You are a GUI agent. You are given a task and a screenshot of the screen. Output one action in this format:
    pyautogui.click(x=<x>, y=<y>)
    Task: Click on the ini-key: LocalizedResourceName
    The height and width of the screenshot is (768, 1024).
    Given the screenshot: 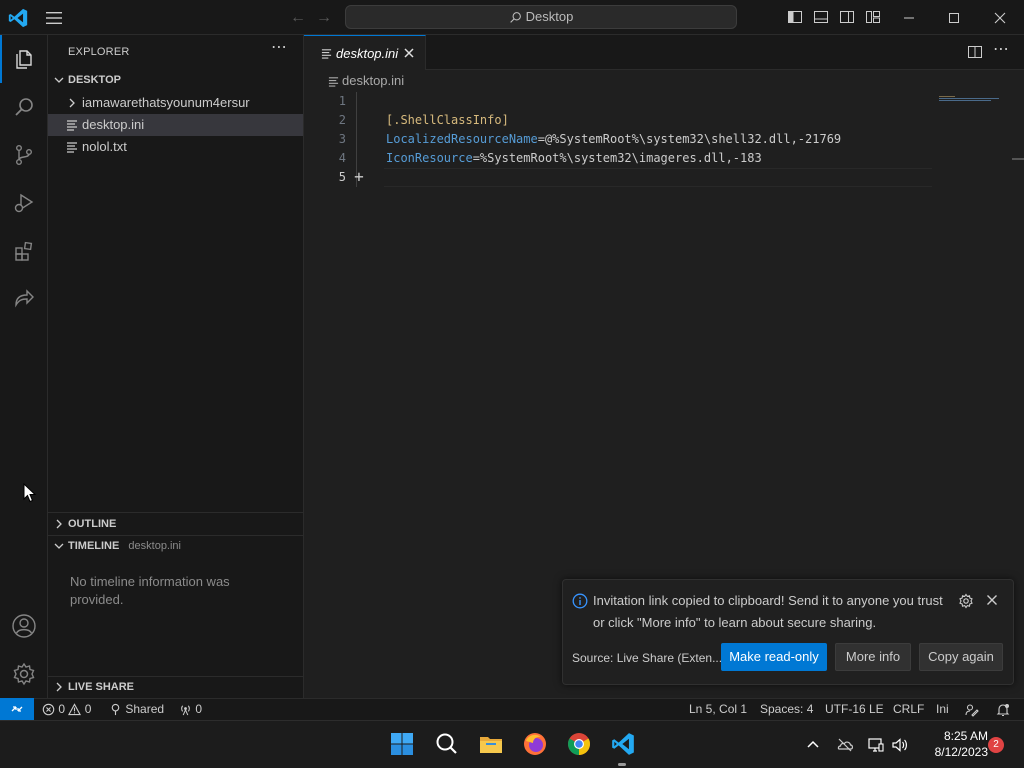 What is the action you would take?
    pyautogui.click(x=462, y=139)
    